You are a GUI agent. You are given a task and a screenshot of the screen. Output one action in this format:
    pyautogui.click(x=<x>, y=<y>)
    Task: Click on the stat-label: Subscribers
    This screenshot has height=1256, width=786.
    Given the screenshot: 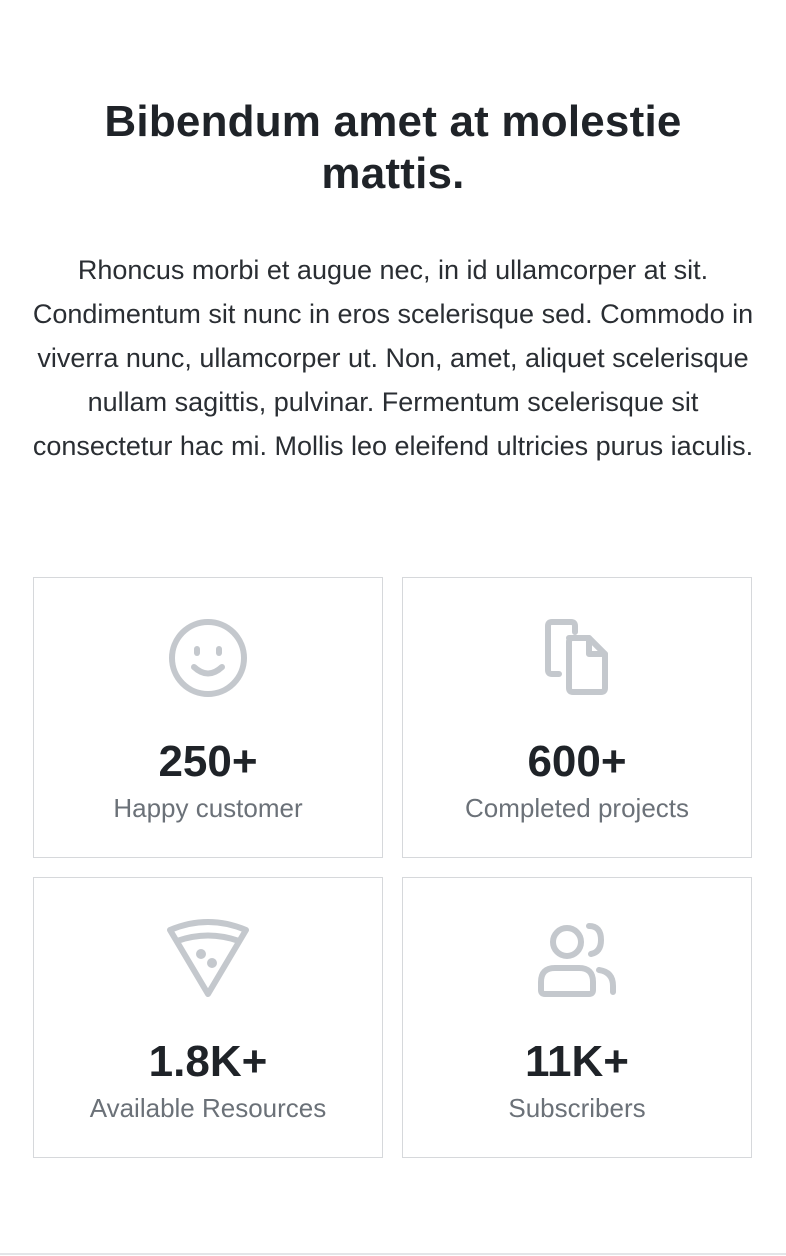 What is the action you would take?
    pyautogui.click(x=577, y=1108)
    